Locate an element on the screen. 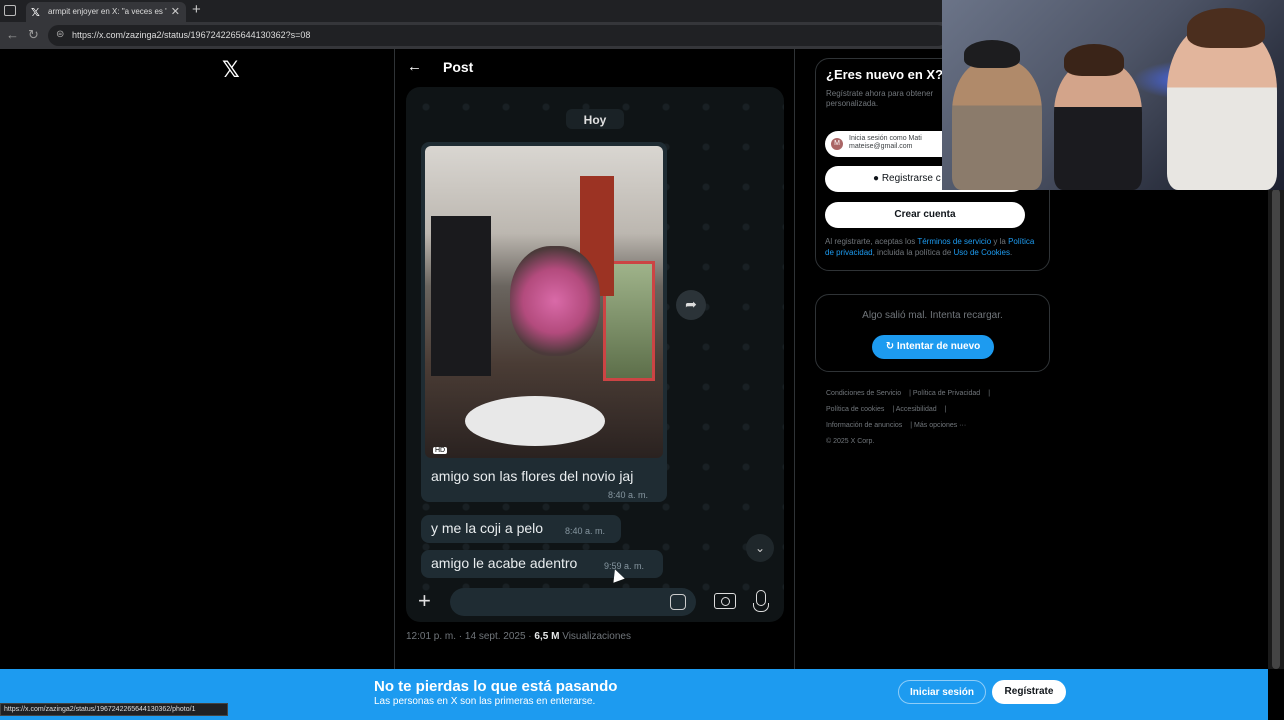  camera-icon is located at coordinates (725, 601).